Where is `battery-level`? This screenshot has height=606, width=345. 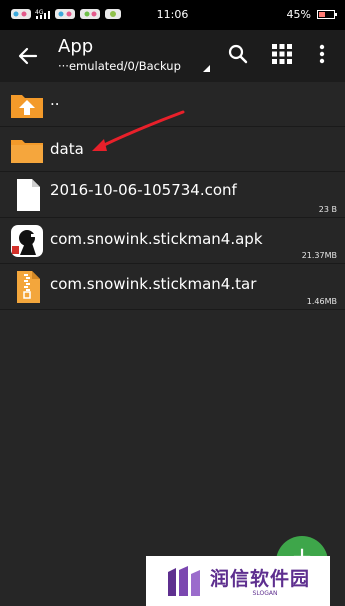 battery-level is located at coordinates (322, 14).